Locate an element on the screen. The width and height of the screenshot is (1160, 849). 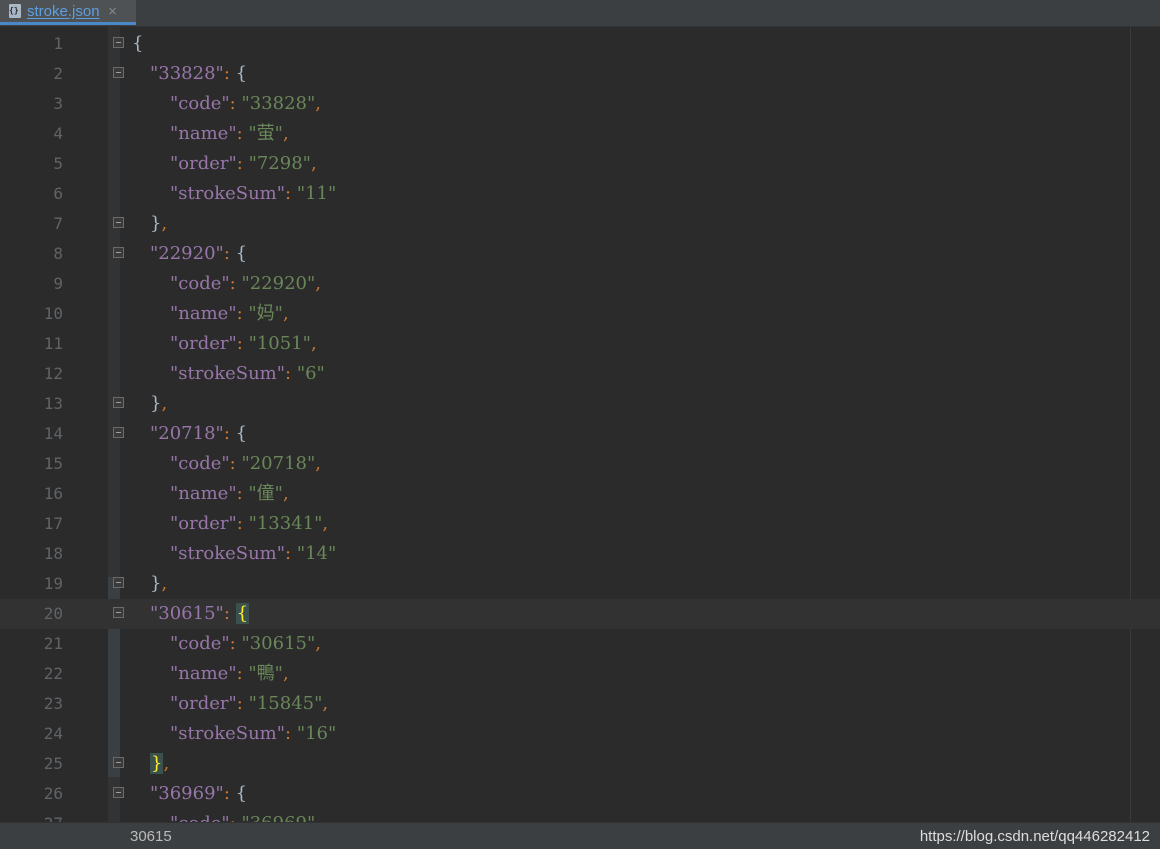
breadcrumb-status: 30615 is located at coordinates (151, 836).